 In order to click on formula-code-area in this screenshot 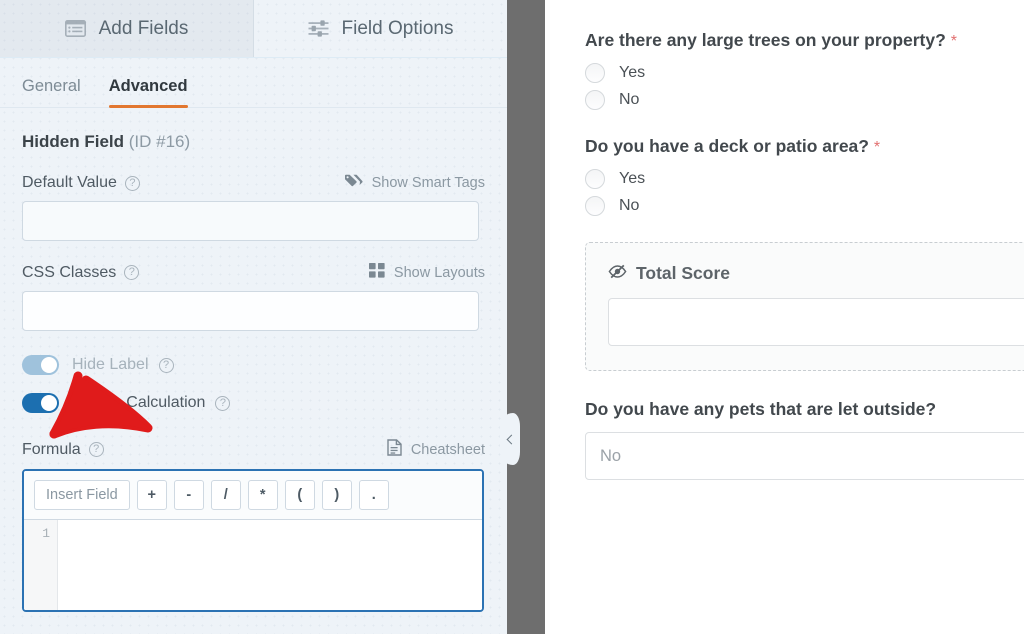, I will do `click(270, 565)`.